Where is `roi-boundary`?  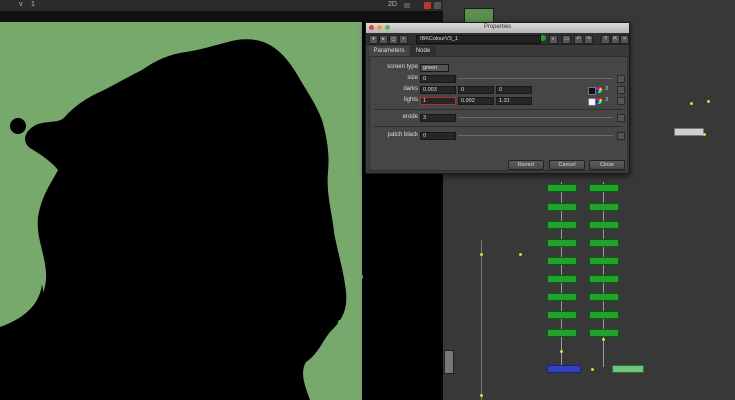 roi-boundary is located at coordinates (361, 211).